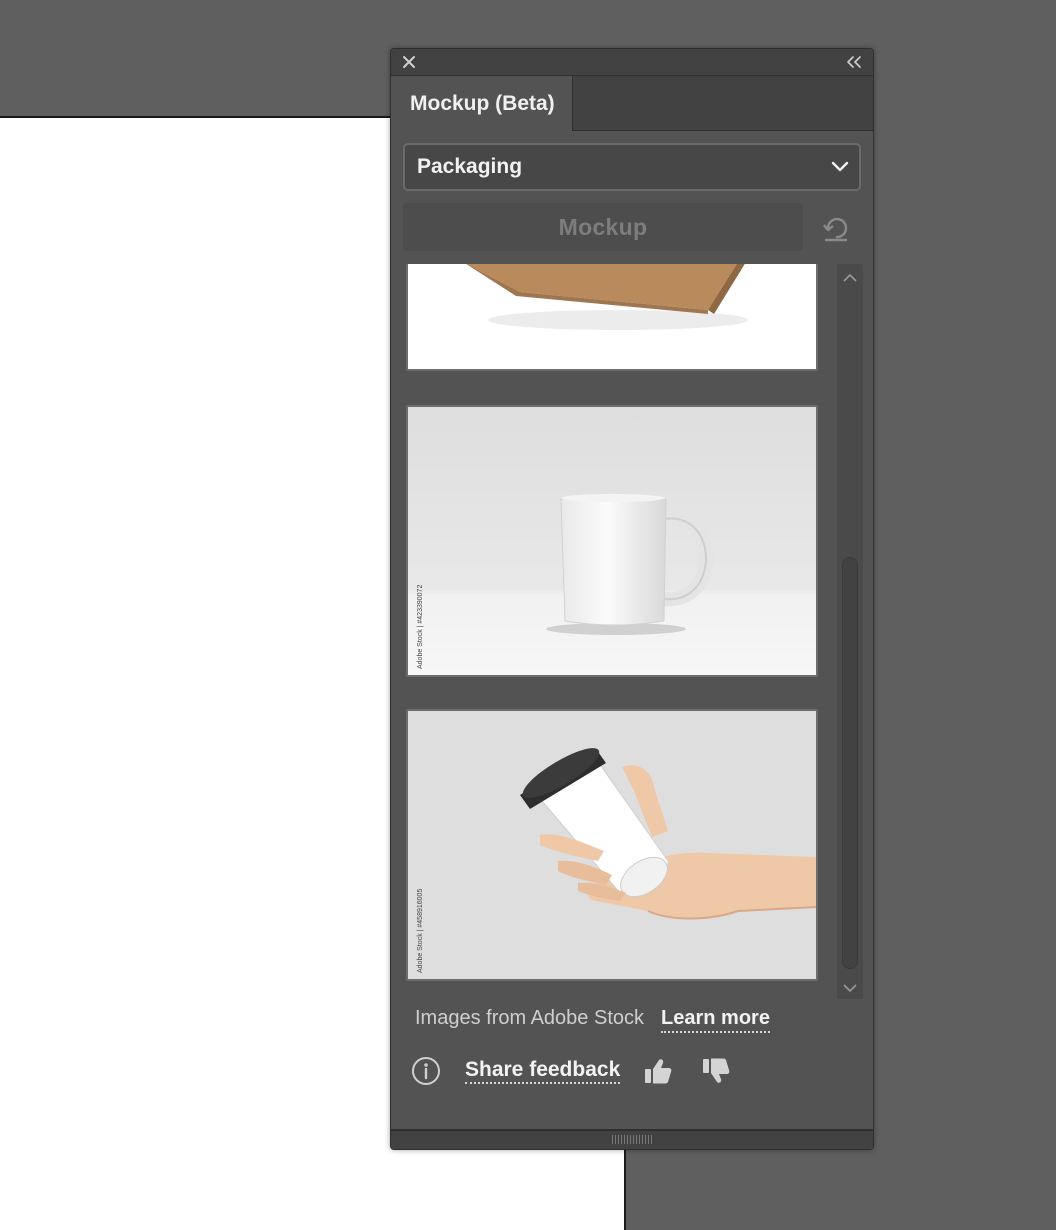 This screenshot has height=1230, width=1056. What do you see at coordinates (632, 103) in the screenshot?
I see `panel-tabbar: Mockup (Beta)` at bounding box center [632, 103].